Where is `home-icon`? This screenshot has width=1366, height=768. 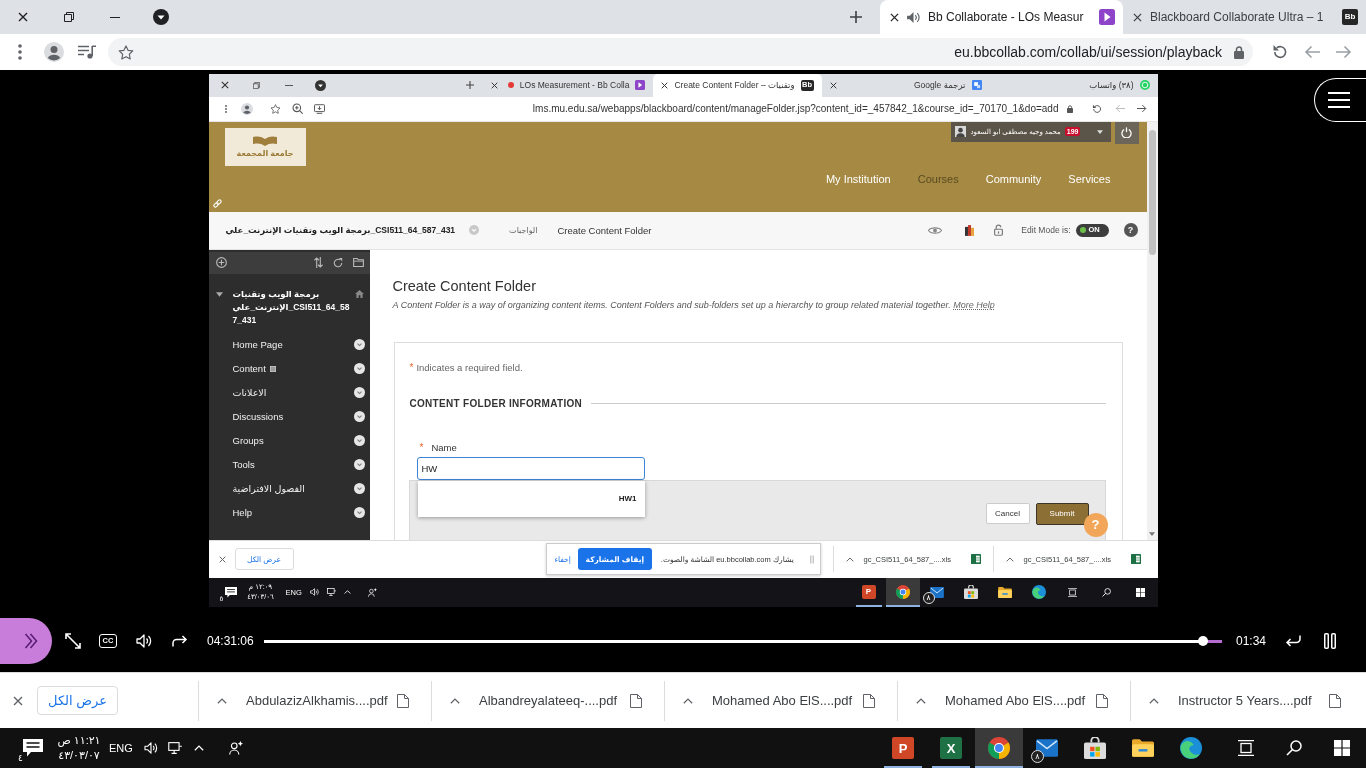
home-icon is located at coordinates (359, 293).